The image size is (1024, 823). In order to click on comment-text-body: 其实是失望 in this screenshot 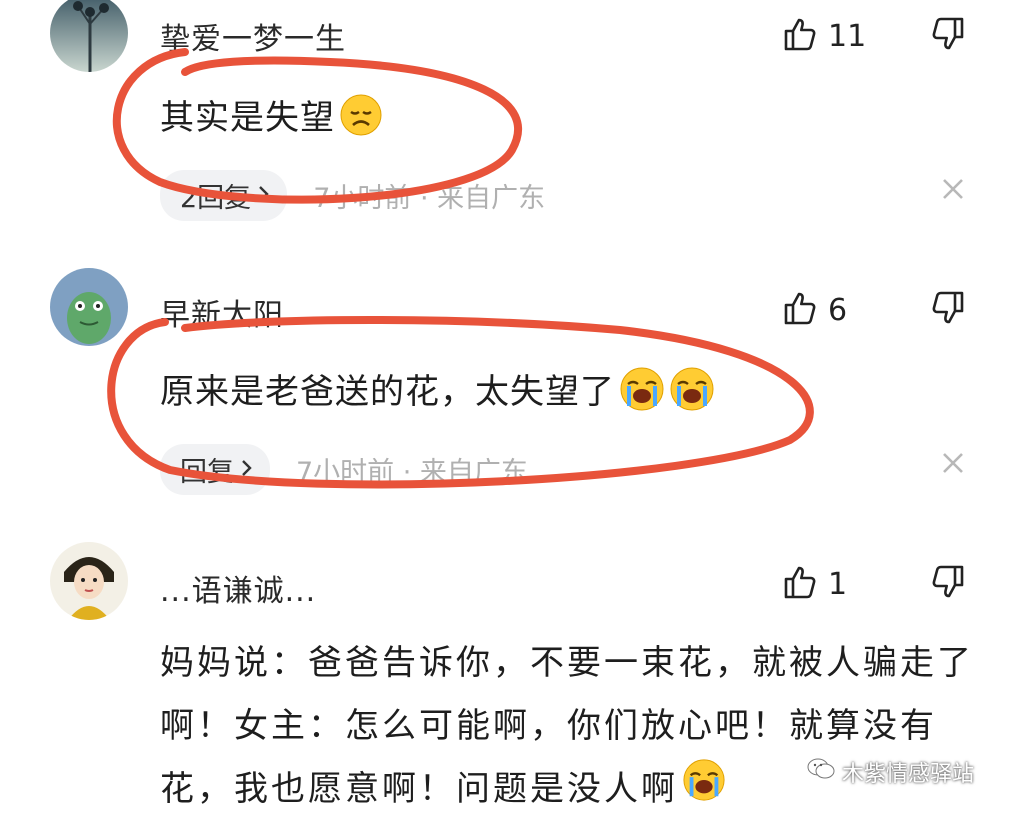, I will do `click(247, 118)`.